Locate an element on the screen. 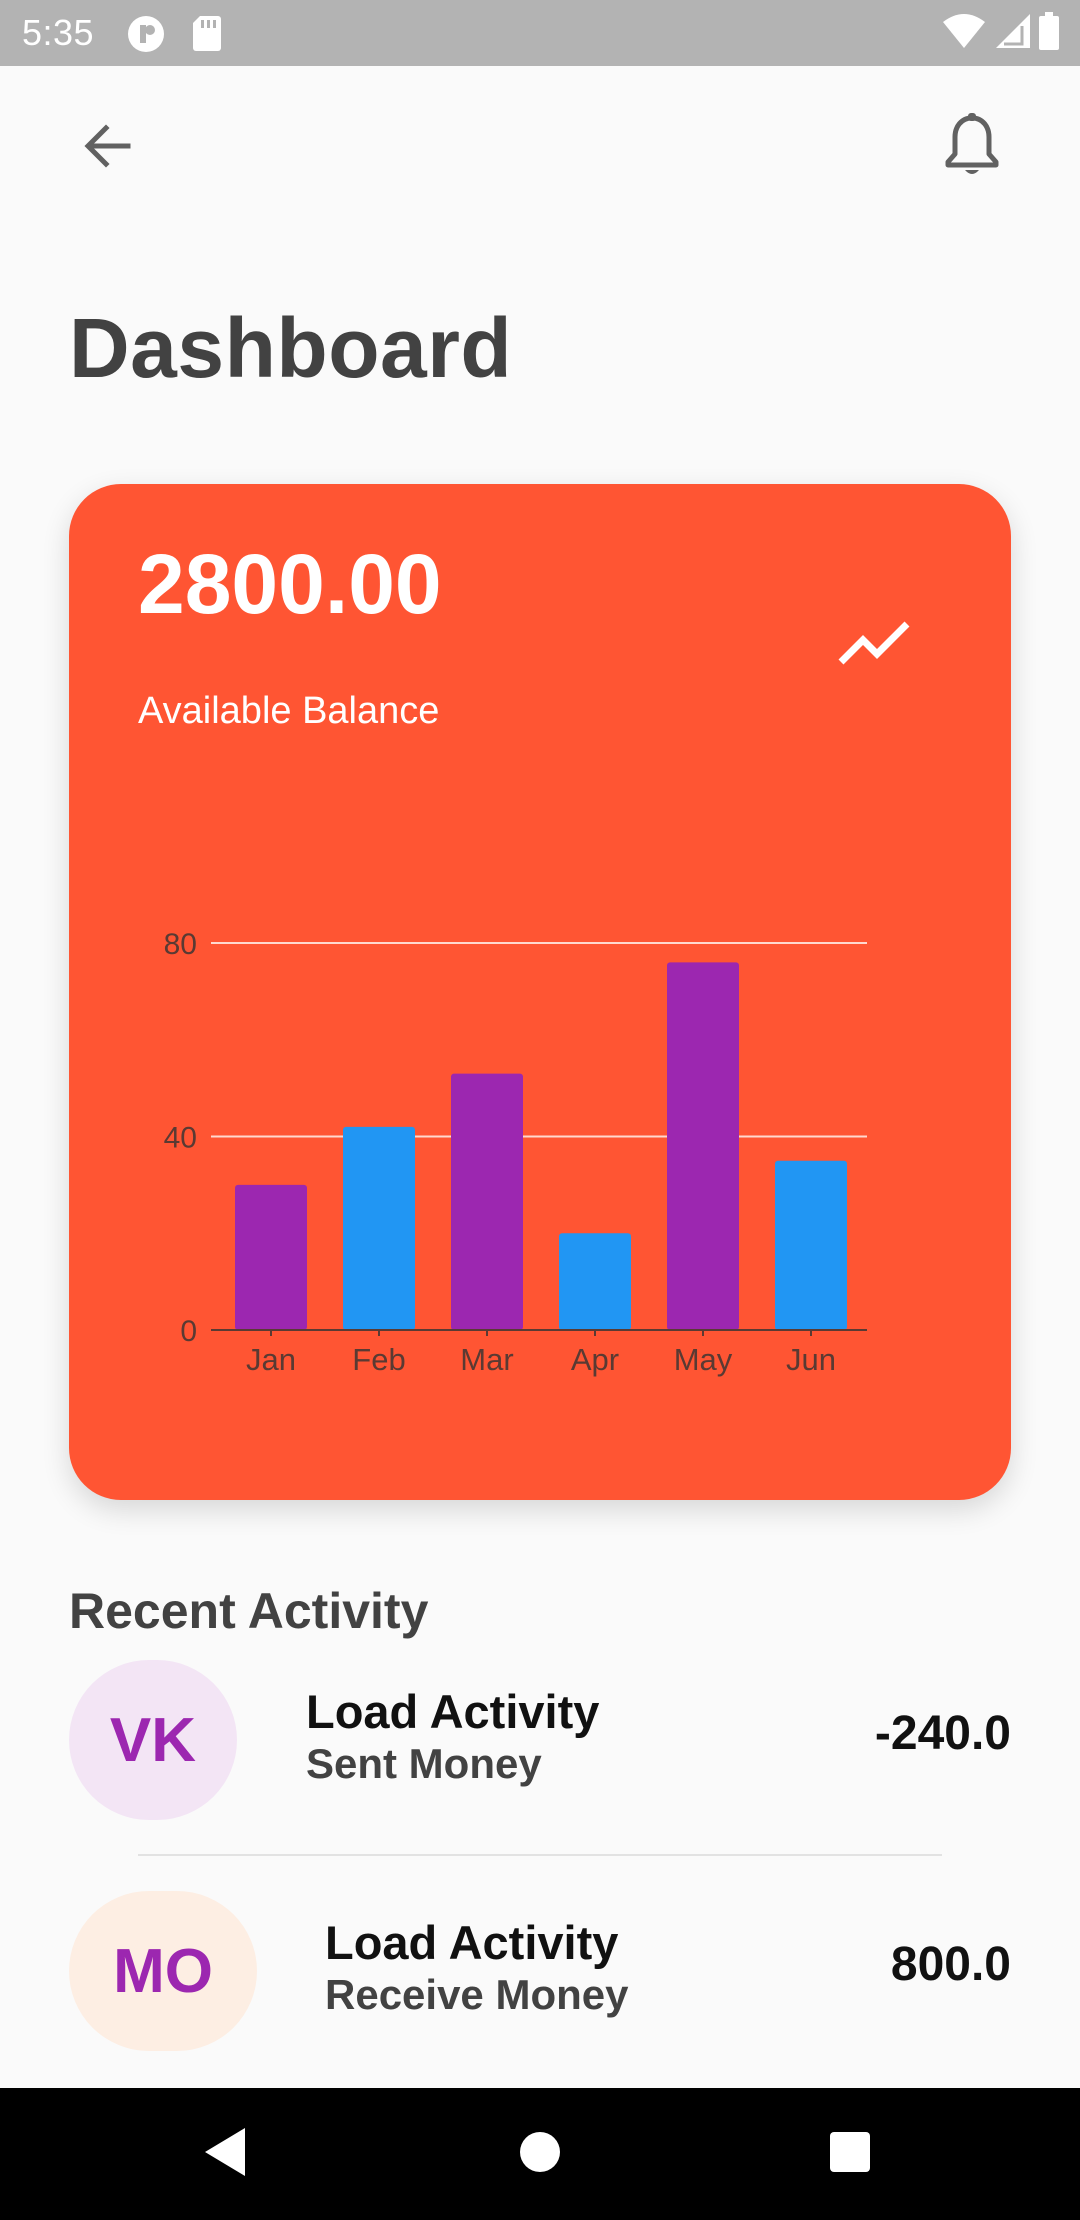 This screenshot has width=1080, height=2220. nav-recents-icon is located at coordinates (850, 2154).